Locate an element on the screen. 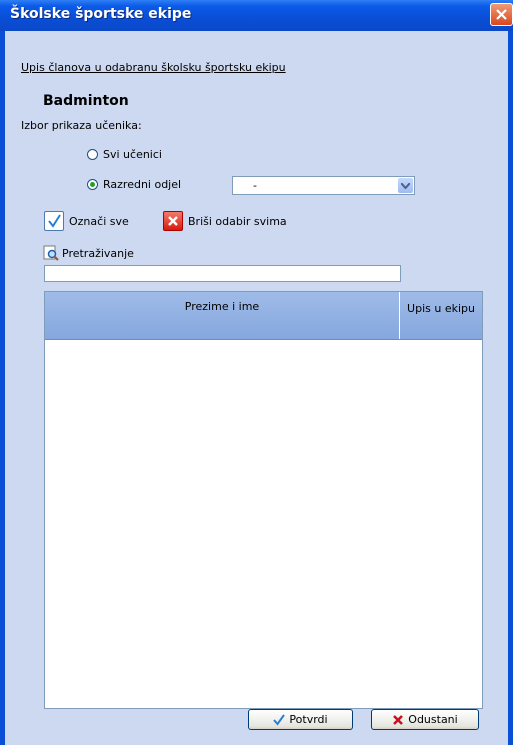 This screenshot has width=513, height=745. confirm-label: Potvrdi is located at coordinates (308, 719).